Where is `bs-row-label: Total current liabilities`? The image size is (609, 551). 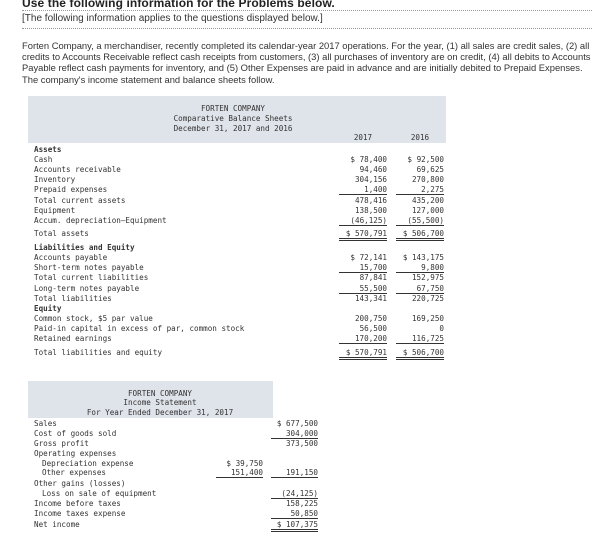 bs-row-label: Total current liabilities is located at coordinates (91, 277).